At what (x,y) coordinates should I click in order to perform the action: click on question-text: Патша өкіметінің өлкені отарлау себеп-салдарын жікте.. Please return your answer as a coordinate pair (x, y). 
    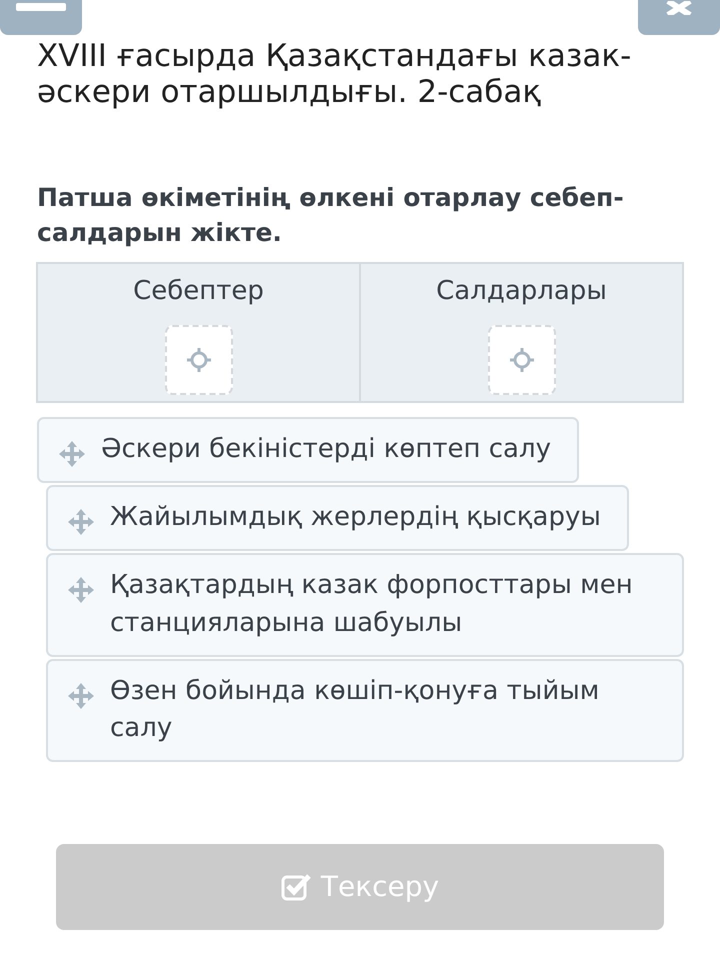
    Looking at the image, I should click on (331, 216).